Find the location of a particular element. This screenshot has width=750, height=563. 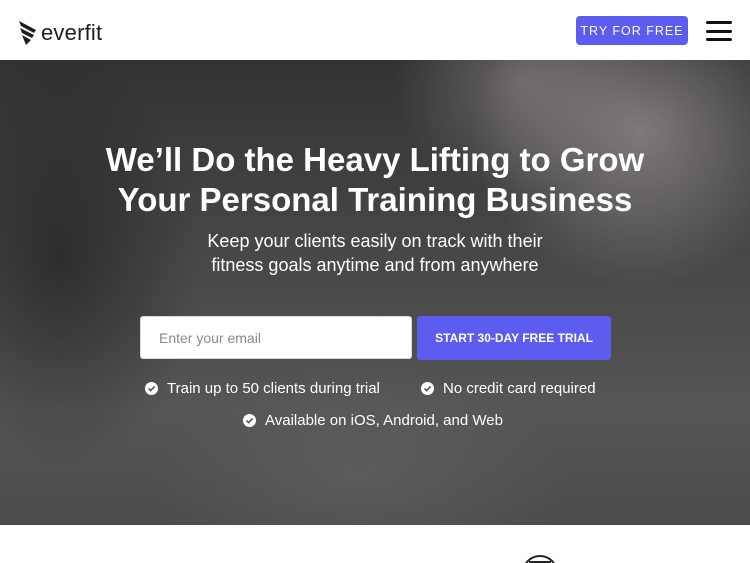

hero-title-line-1: We’ll Do the Heavy Lifting to Grow is located at coordinates (375, 159).